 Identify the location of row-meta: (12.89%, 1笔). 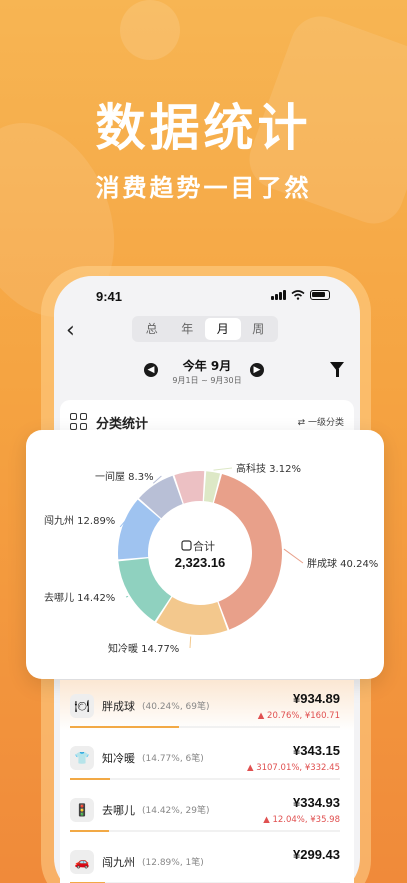
(173, 863).